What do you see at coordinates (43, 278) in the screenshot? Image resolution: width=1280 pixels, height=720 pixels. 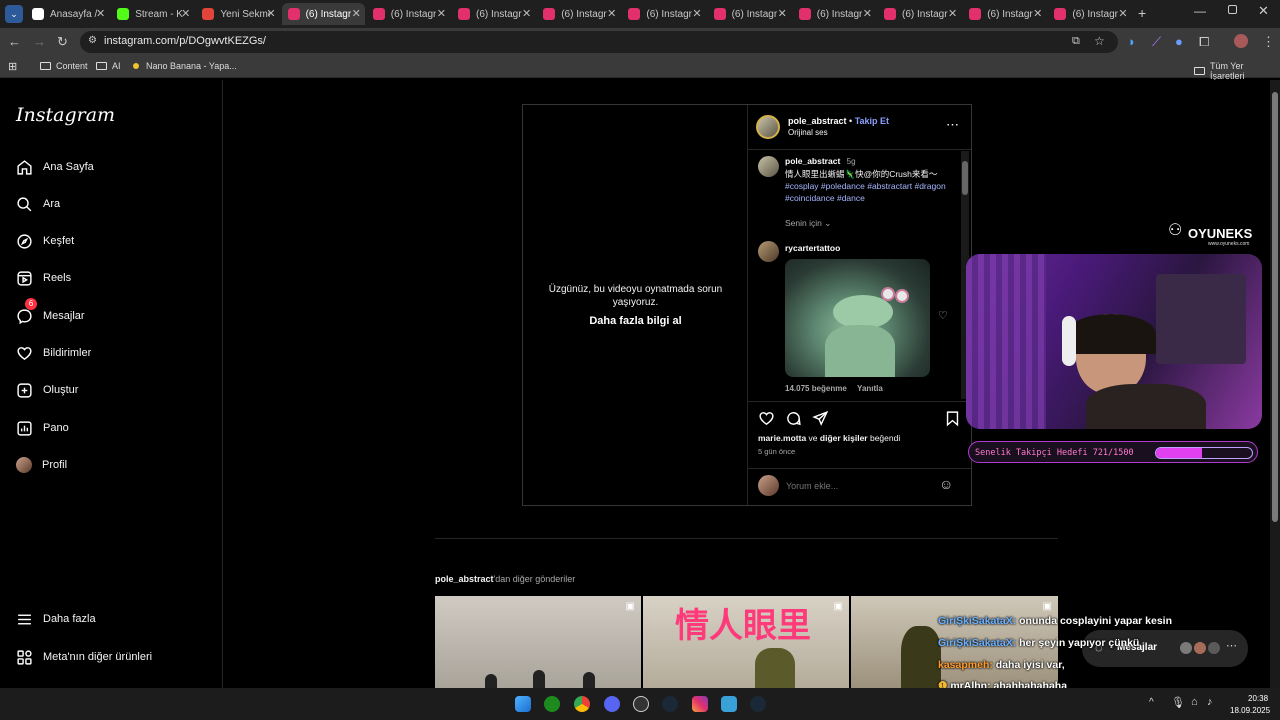 I see `nav-reels: Reels` at bounding box center [43, 278].